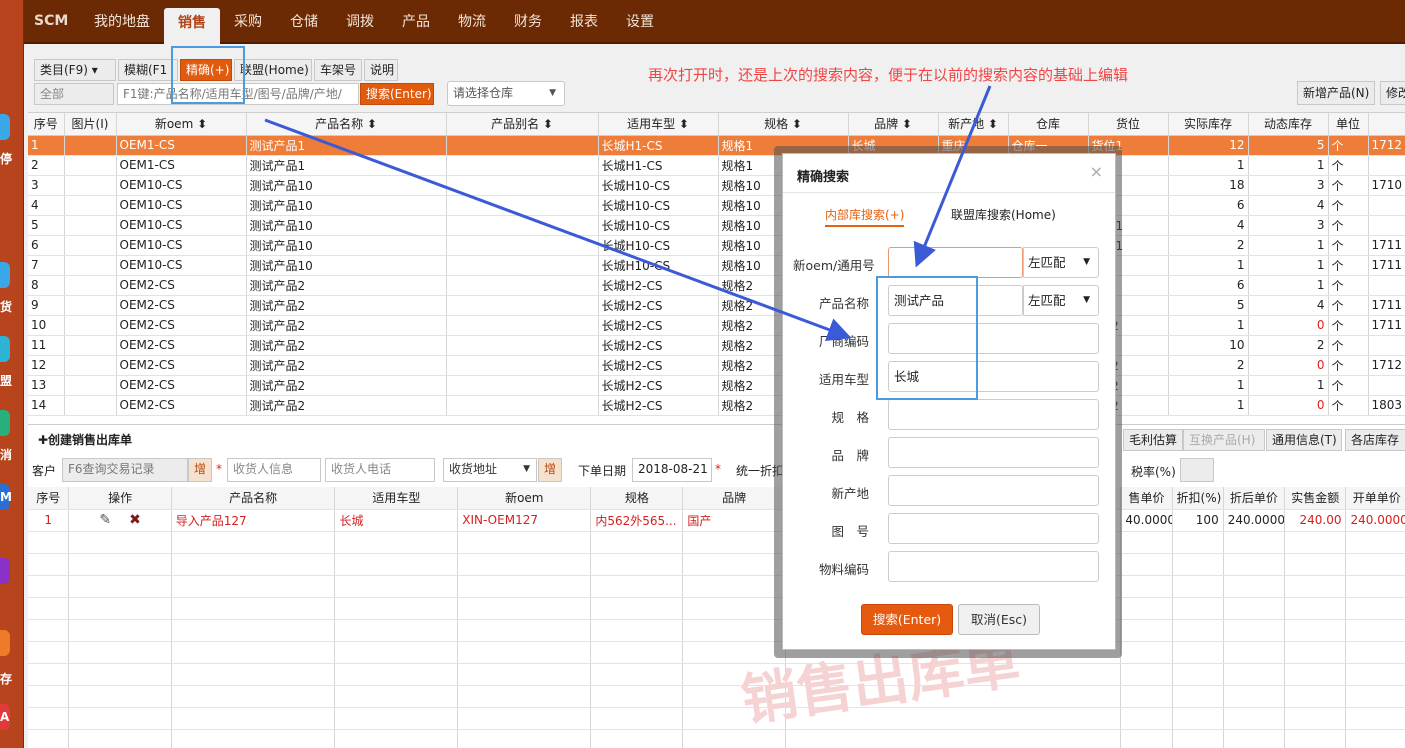  I want to click on table-row: 4OEM10-CS测试产品10长城H10-CS规格103464个, so click(716, 205).